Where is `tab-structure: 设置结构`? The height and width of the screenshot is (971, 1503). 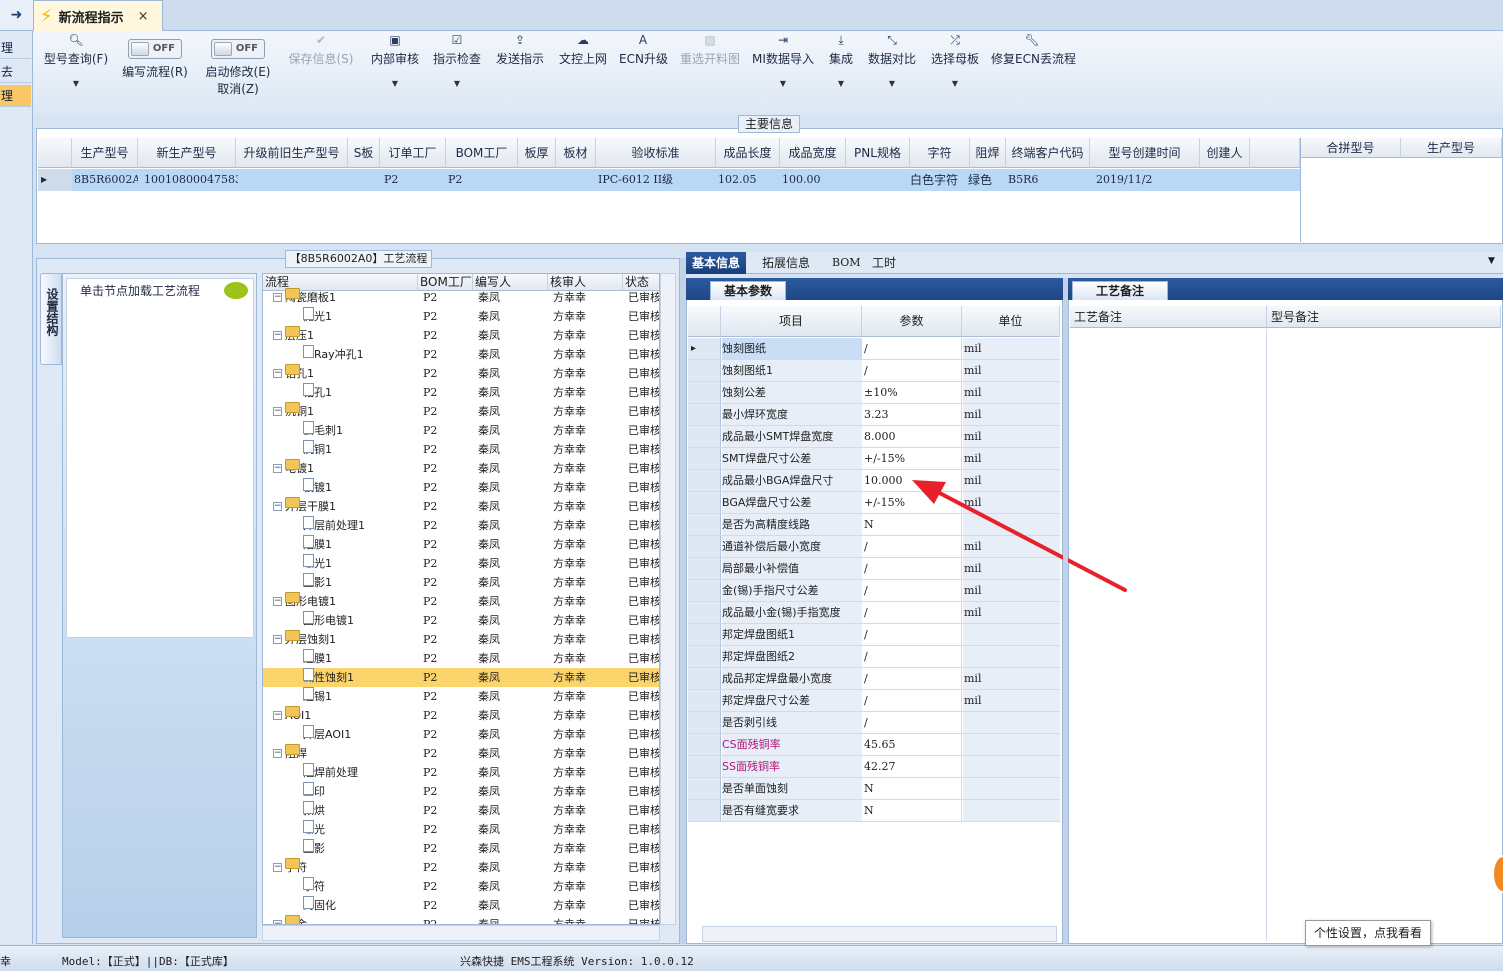
tab-structure: 设置结构 is located at coordinates (51, 319).